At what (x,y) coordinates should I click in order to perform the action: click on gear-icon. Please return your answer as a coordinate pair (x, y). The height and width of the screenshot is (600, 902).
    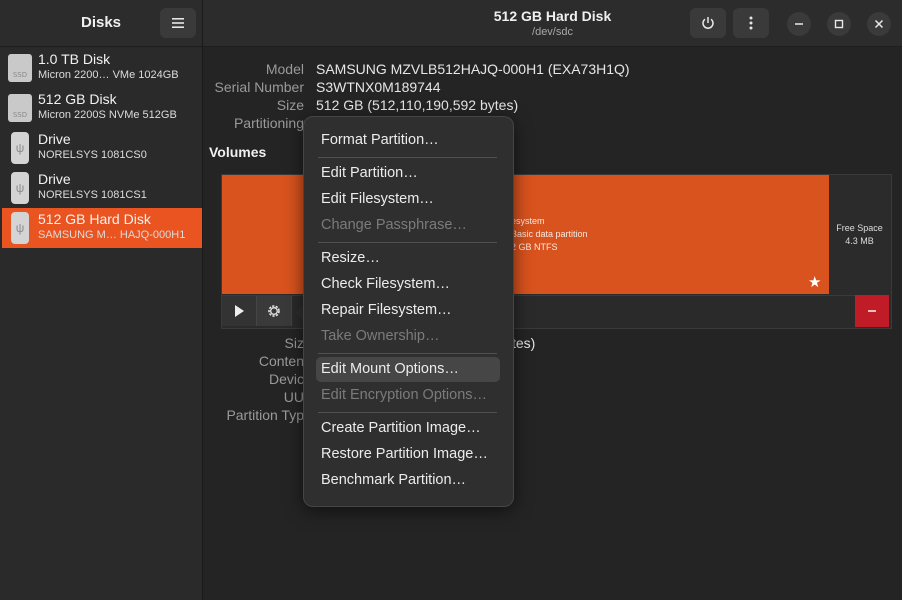
    Looking at the image, I should click on (274, 311).